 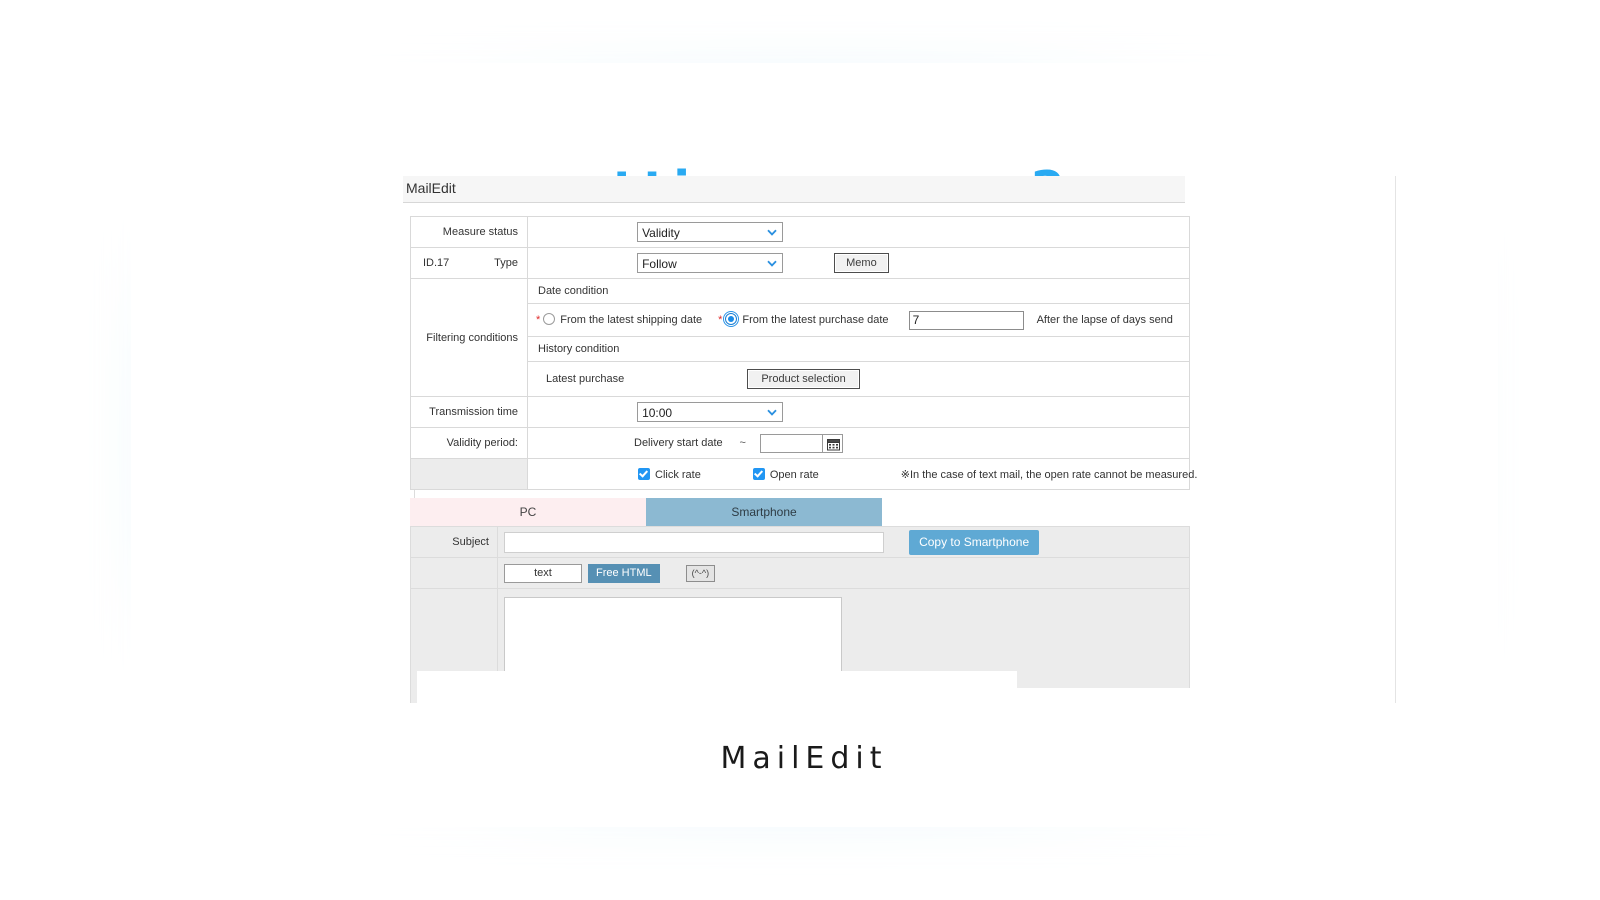 I want to click on row-measure-status: Measure status Validity, so click(x=800, y=232).